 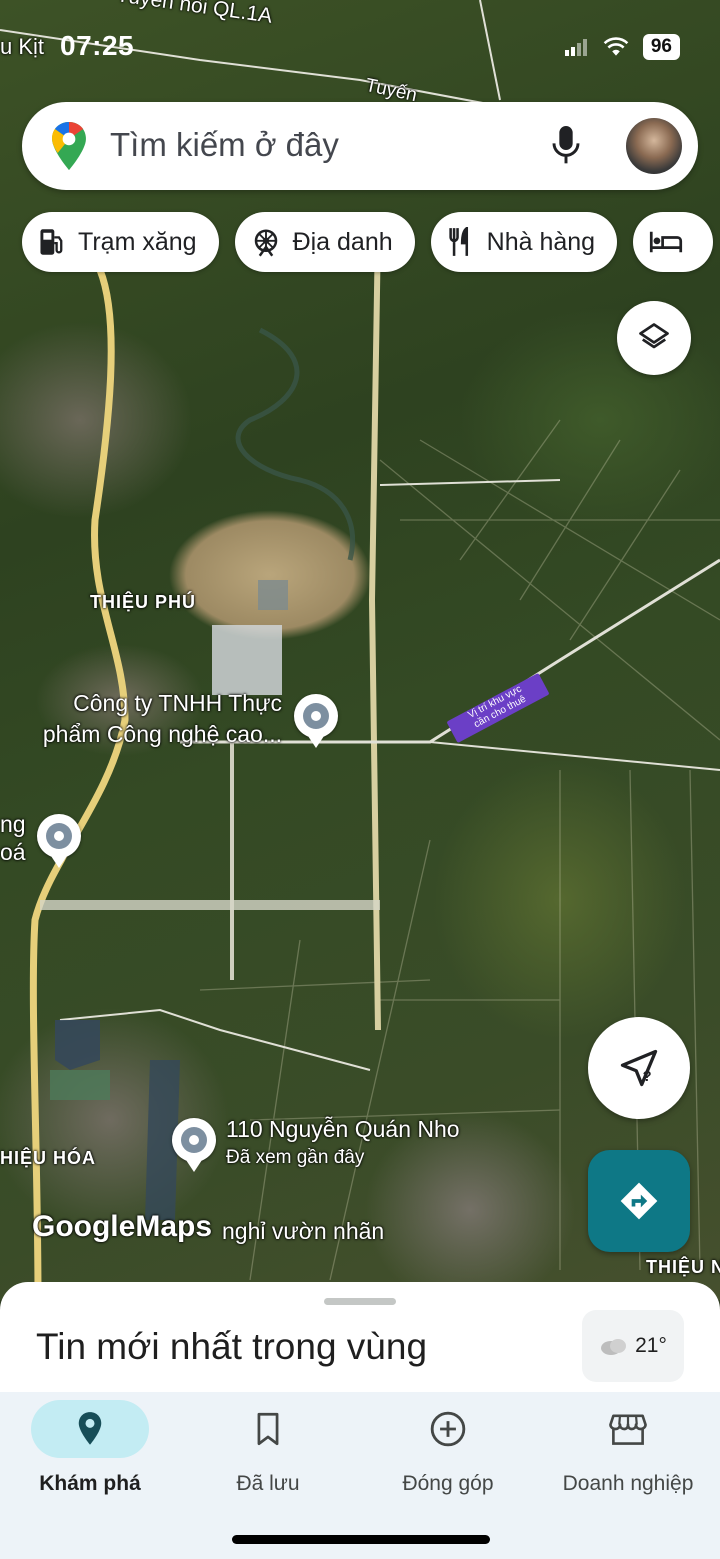 I want to click on status-map-fragment: u Kịt, so click(x=22, y=46).